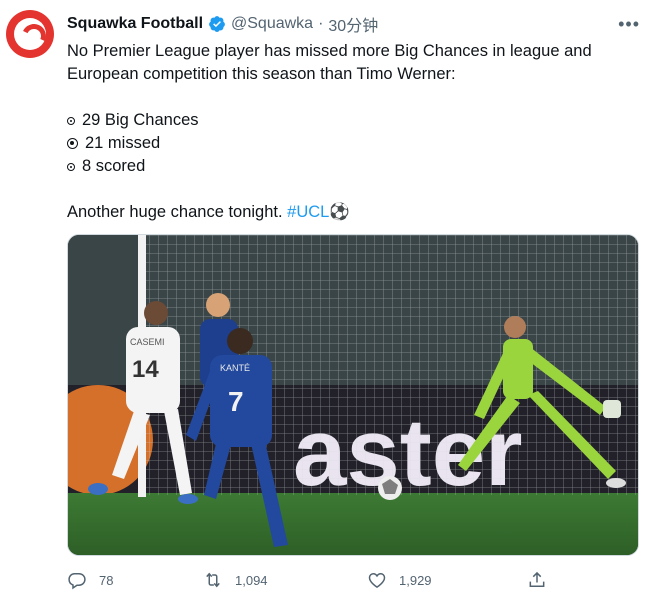  Describe the element at coordinates (235, 368) in the screenshot. I see `player2-name: KANTÉ` at that location.